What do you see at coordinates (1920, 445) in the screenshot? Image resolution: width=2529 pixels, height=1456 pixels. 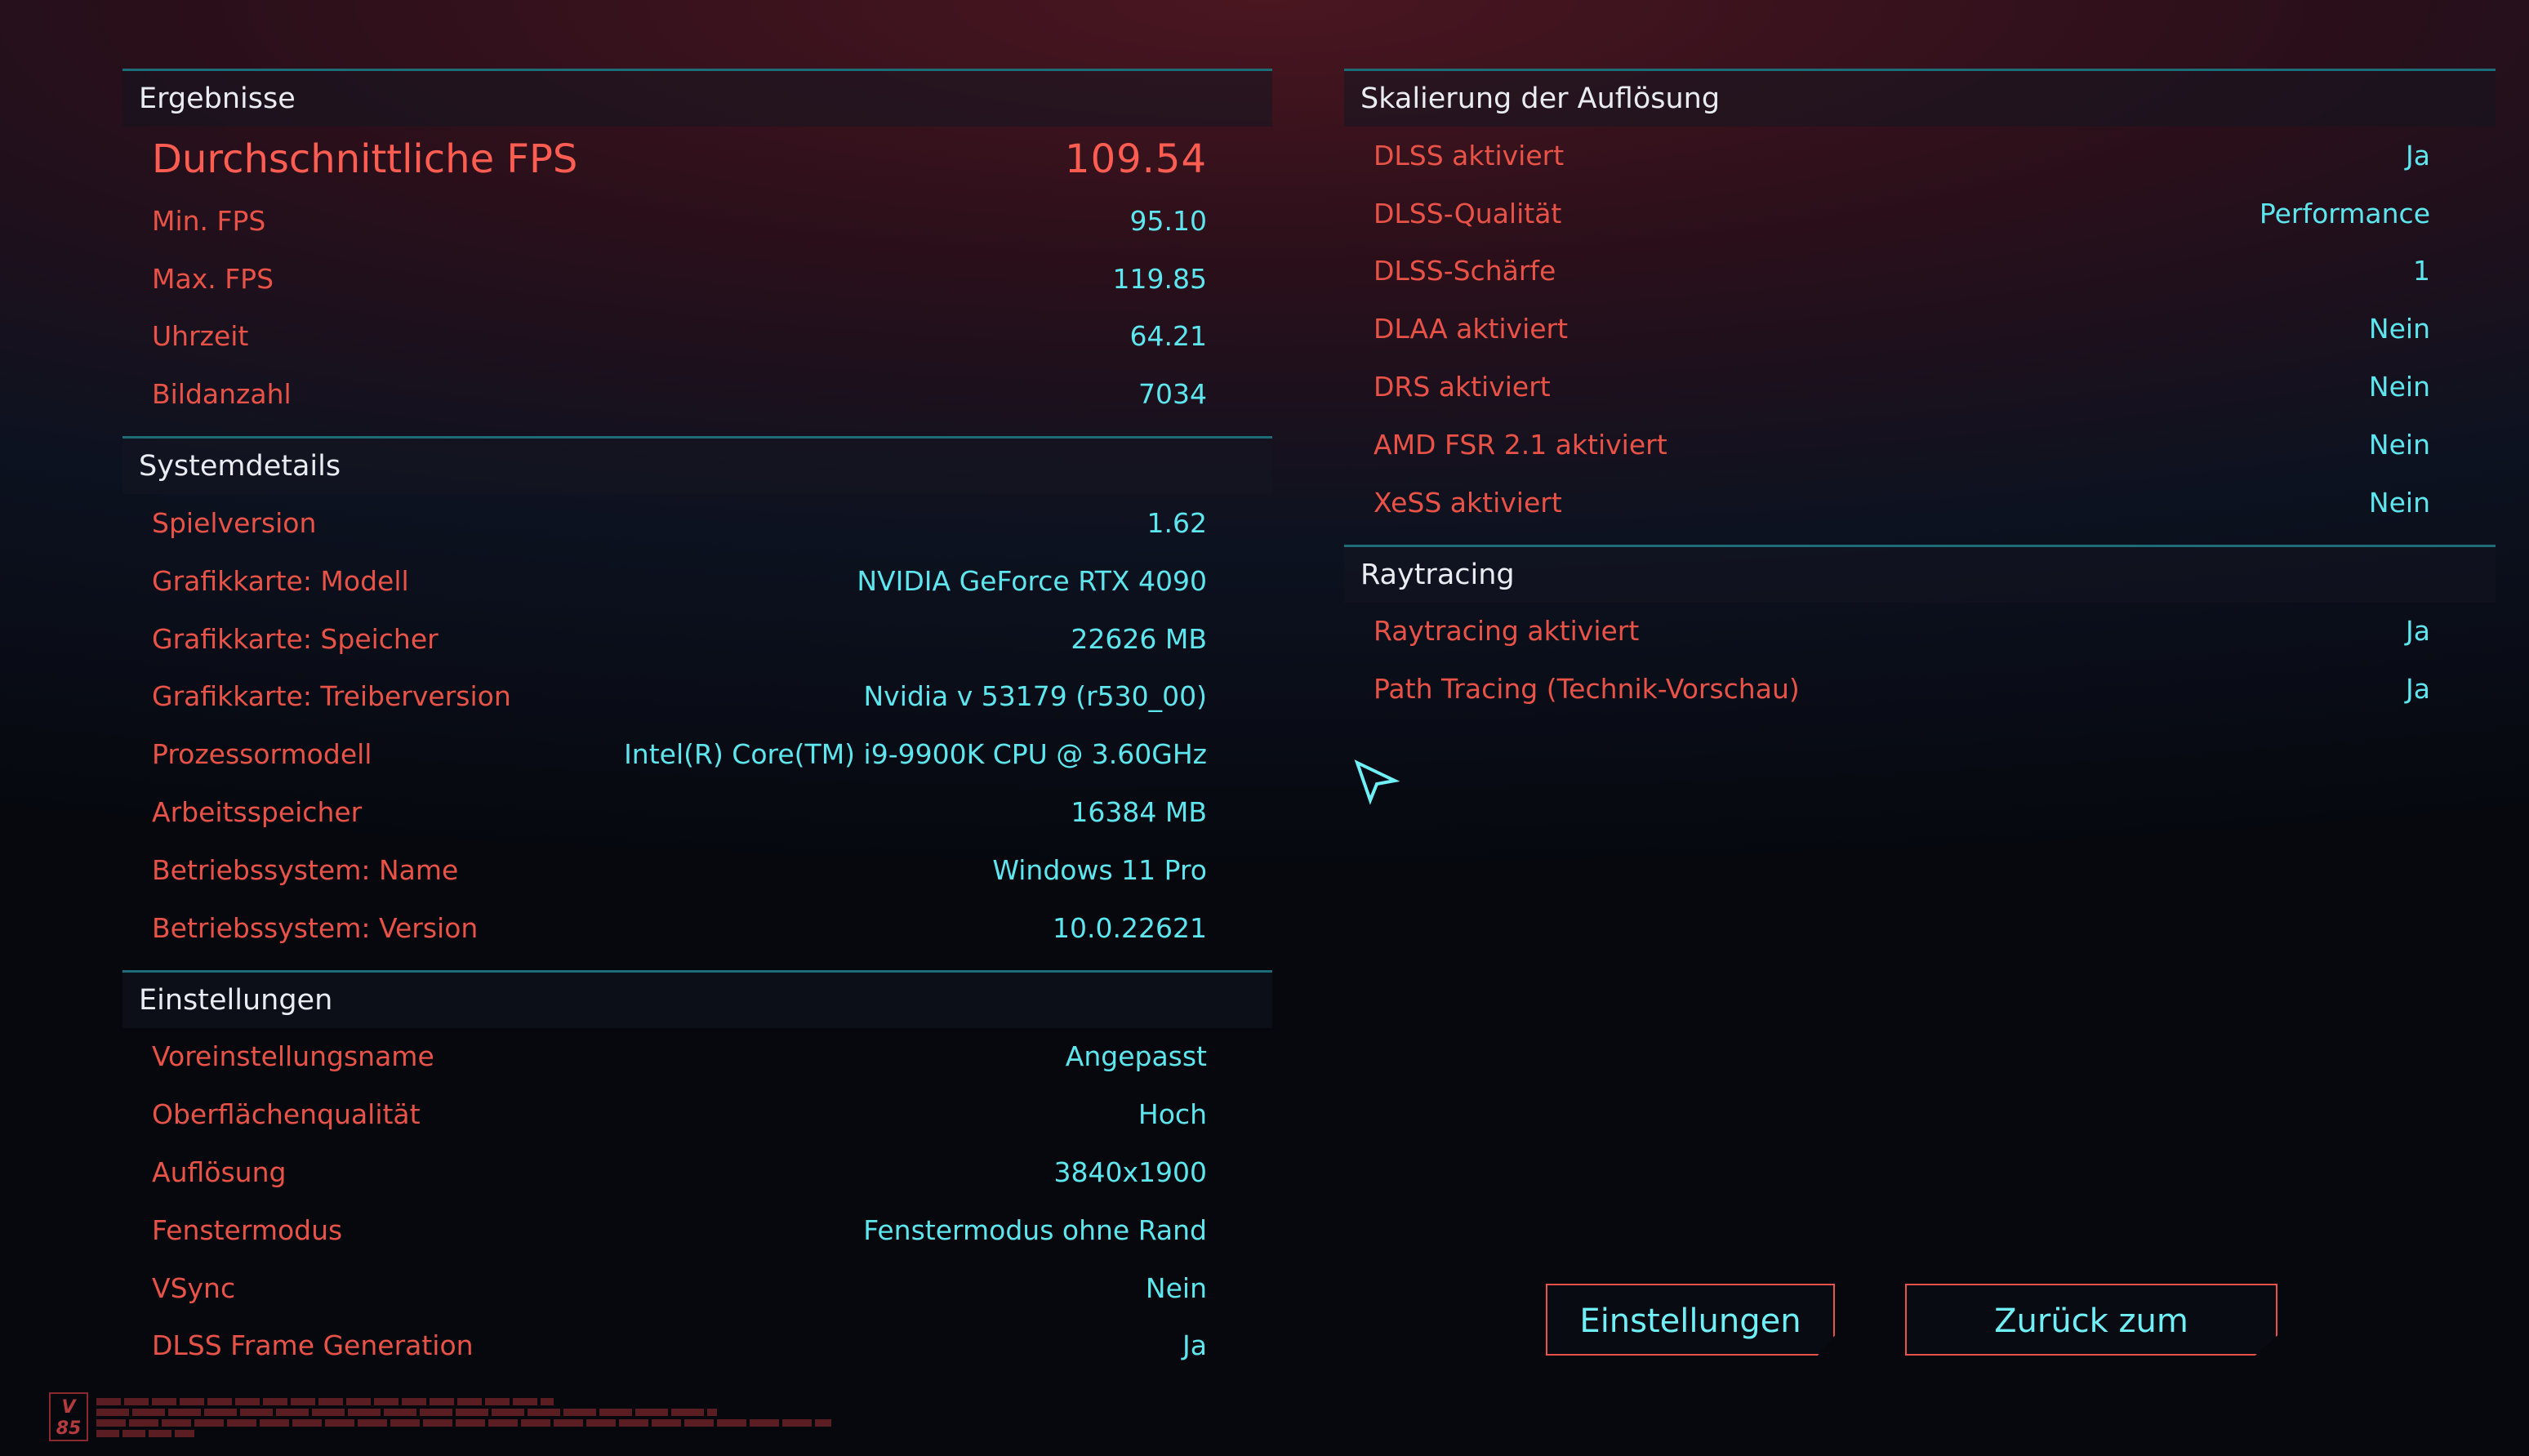 I see `table-row: AMD FSR 2.1 aktiviert Nein` at bounding box center [1920, 445].